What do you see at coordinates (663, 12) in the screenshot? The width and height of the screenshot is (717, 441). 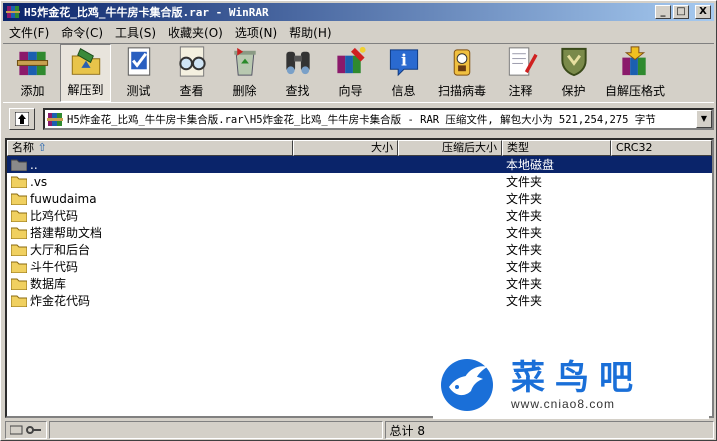 I see `minimize-button: _` at bounding box center [663, 12].